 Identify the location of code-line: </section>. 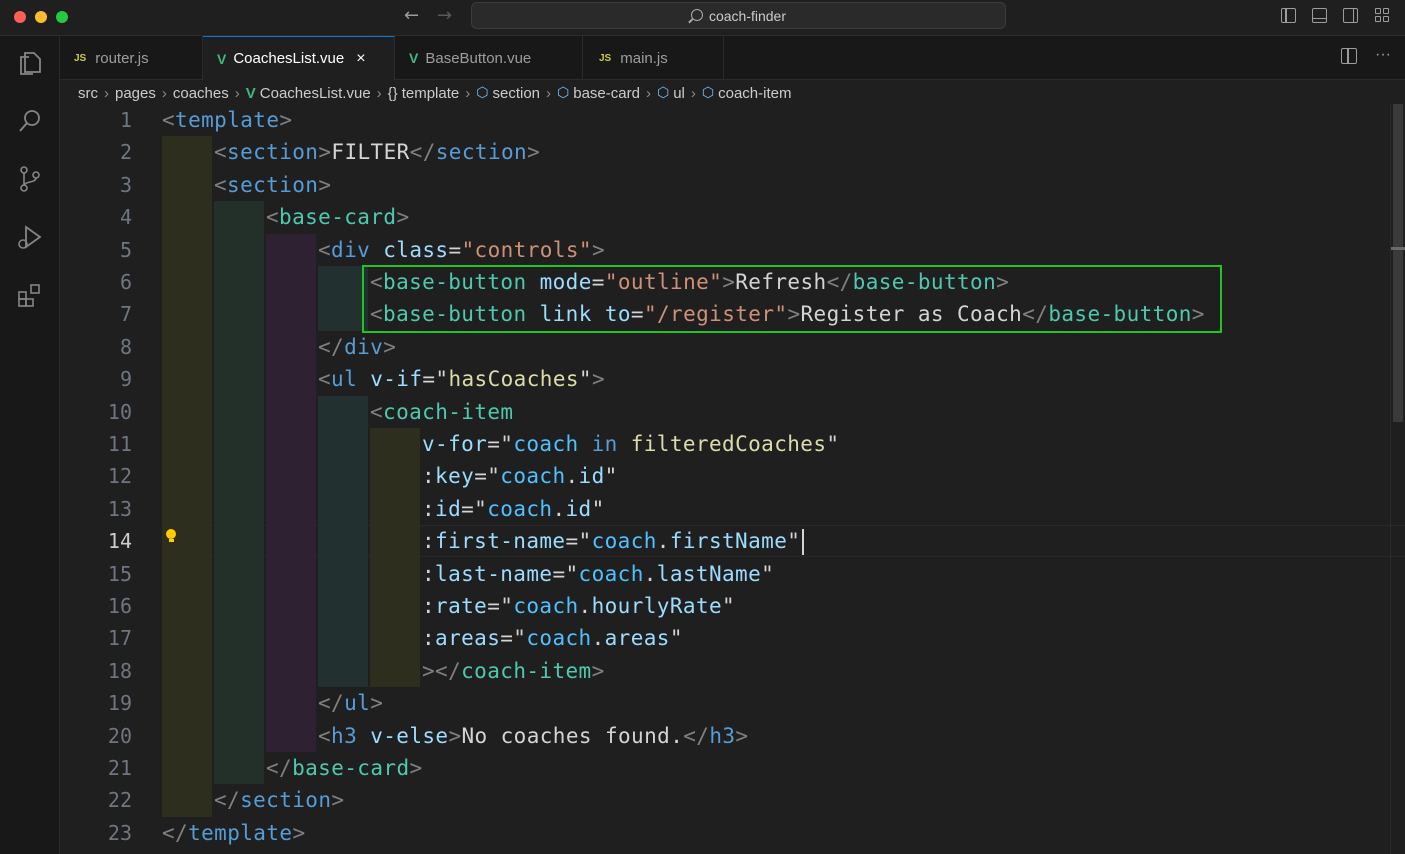
(279, 800).